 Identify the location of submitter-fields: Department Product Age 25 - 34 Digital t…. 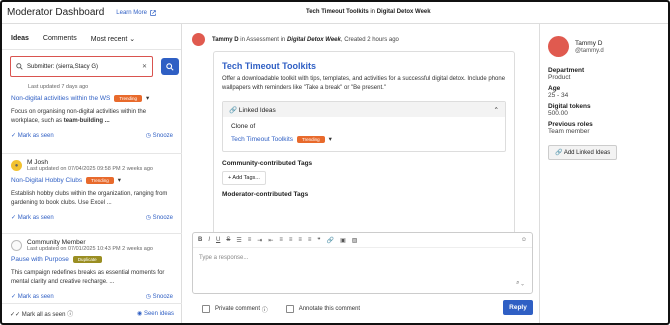
(604, 101).